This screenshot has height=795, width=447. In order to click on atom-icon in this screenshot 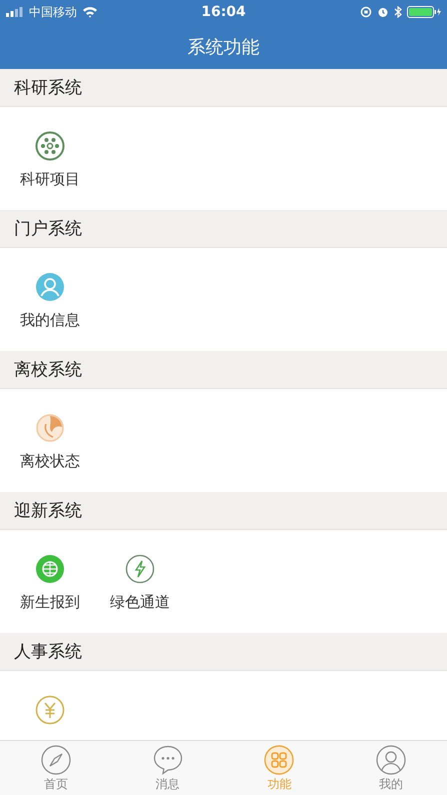, I will do `click(50, 146)`.